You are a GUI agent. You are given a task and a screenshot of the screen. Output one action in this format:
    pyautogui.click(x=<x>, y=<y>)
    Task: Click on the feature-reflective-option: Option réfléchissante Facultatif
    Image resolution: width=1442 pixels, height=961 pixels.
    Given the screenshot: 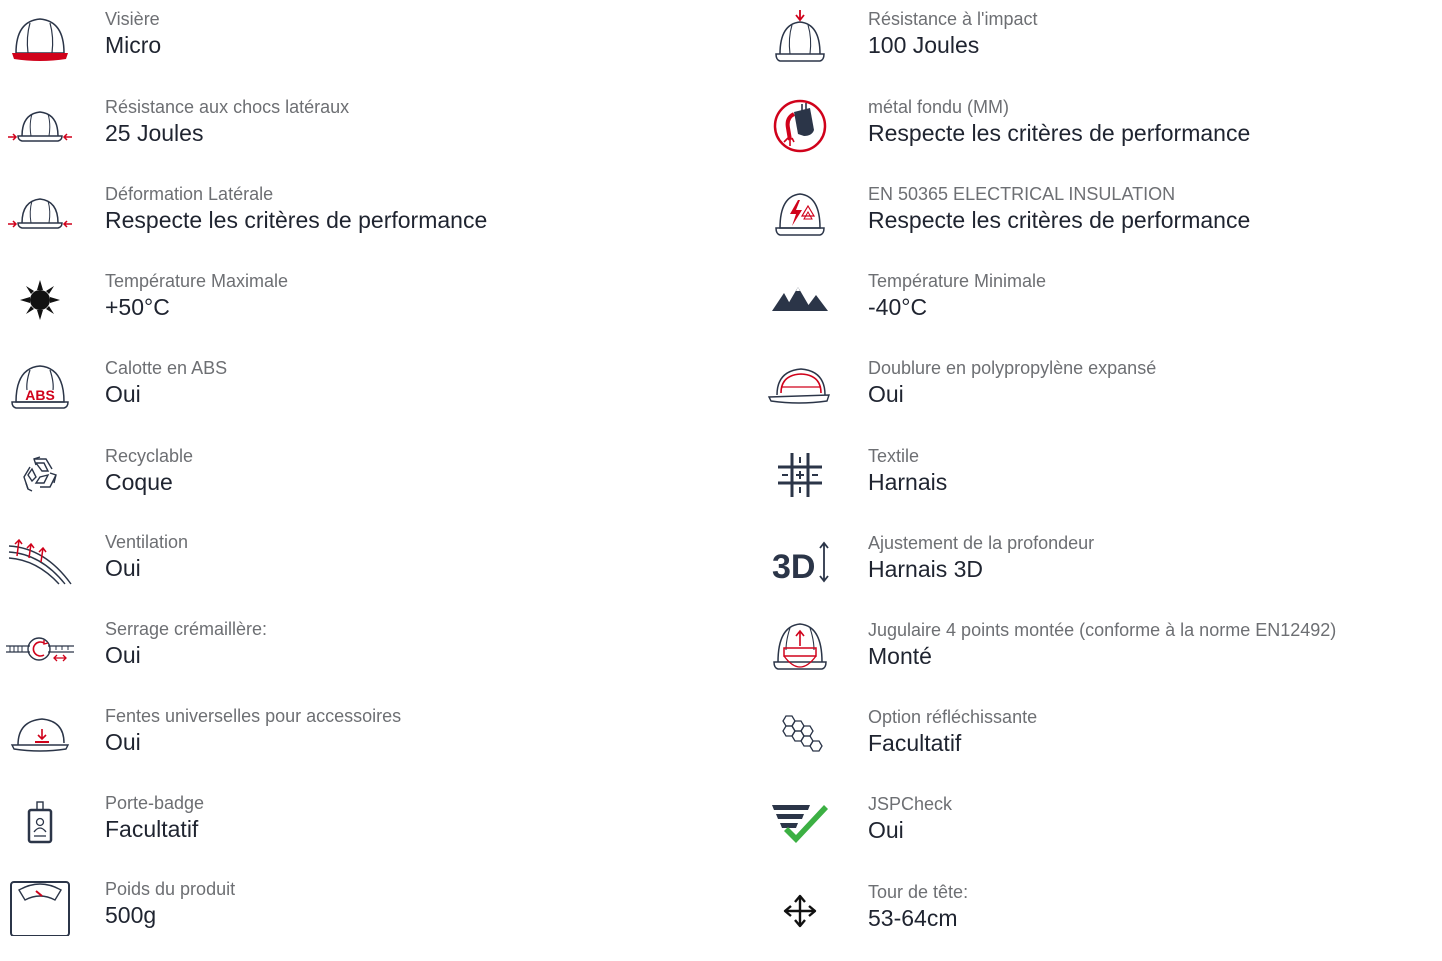 What is the action you would take?
    pyautogui.click(x=1101, y=746)
    